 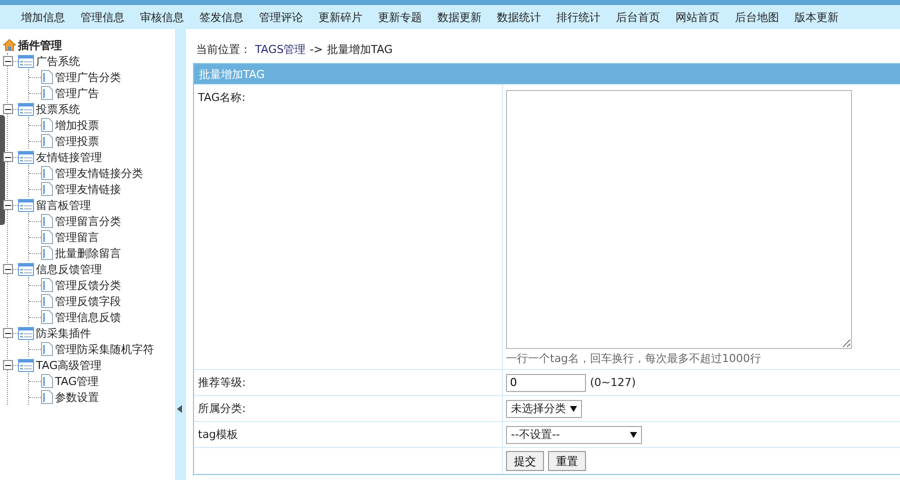 I want to click on home-icon, so click(x=9, y=45).